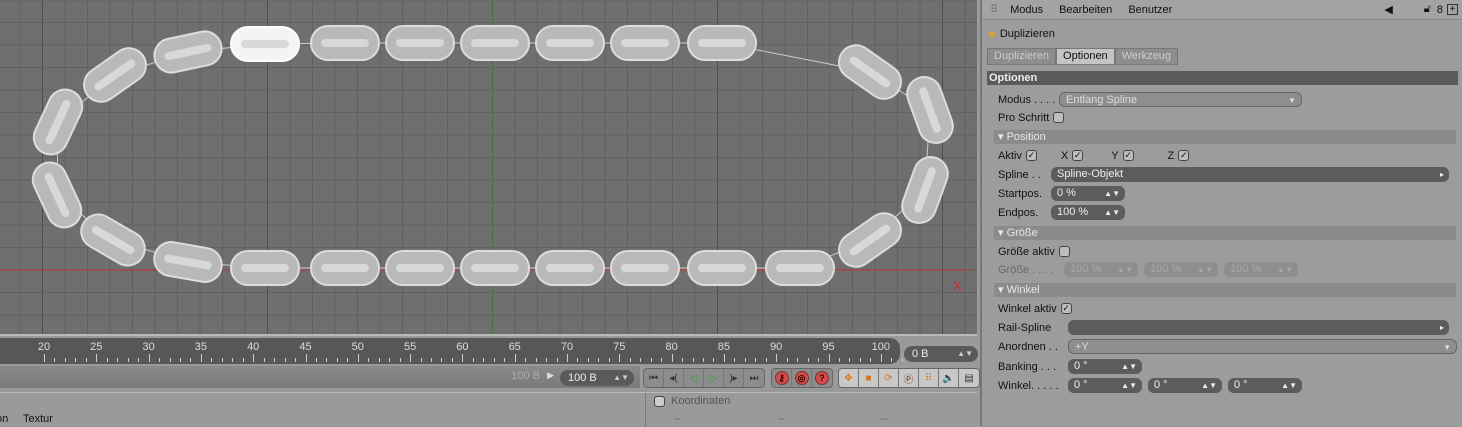  What do you see at coordinates (1442, 327) in the screenshot?
I see `rail-pick-icon: ▸` at bounding box center [1442, 327].